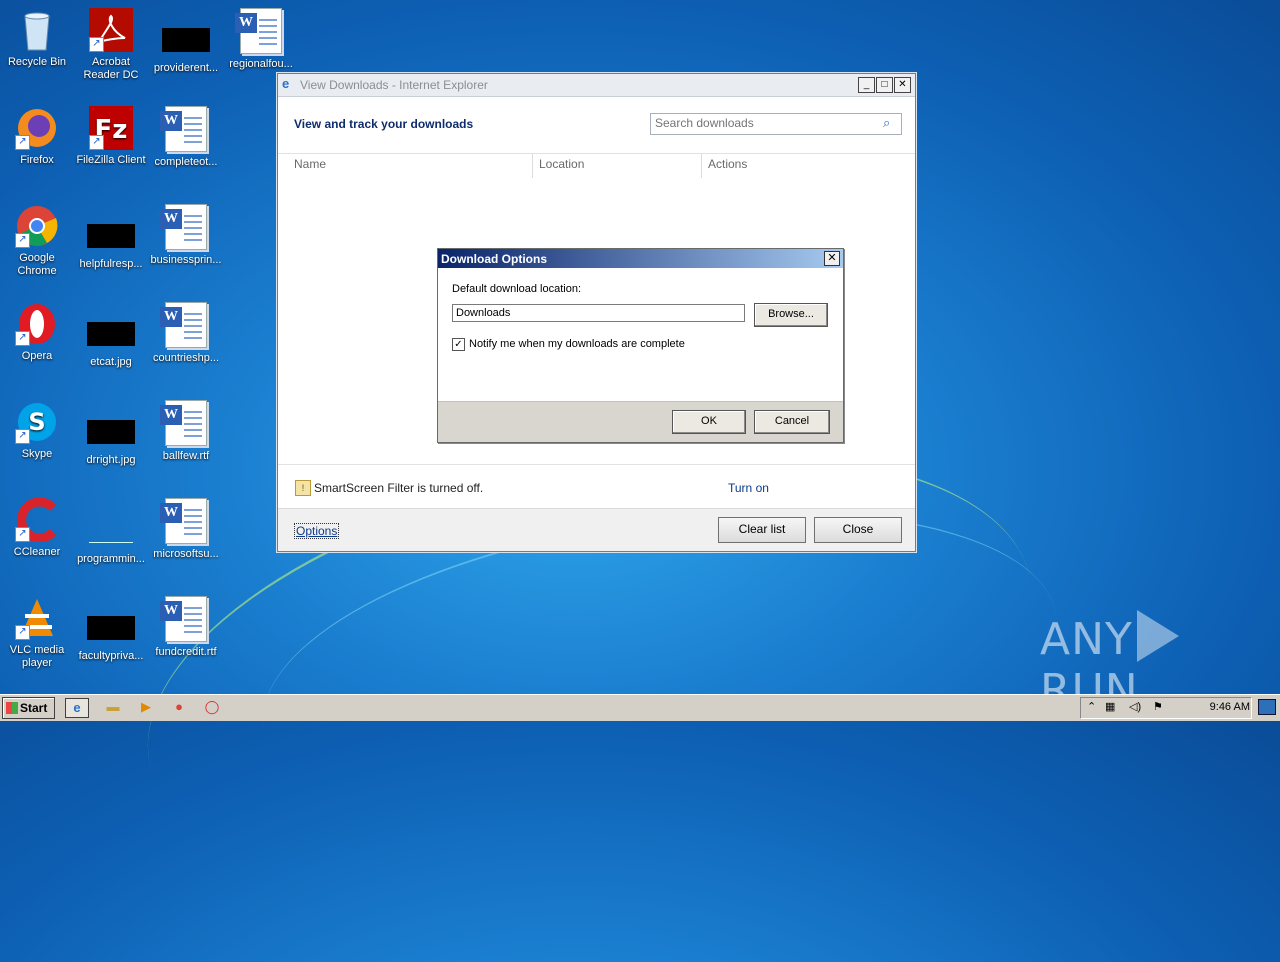 The image size is (1280, 962). I want to click on internet-explorer-icon: e, so click(286, 83).